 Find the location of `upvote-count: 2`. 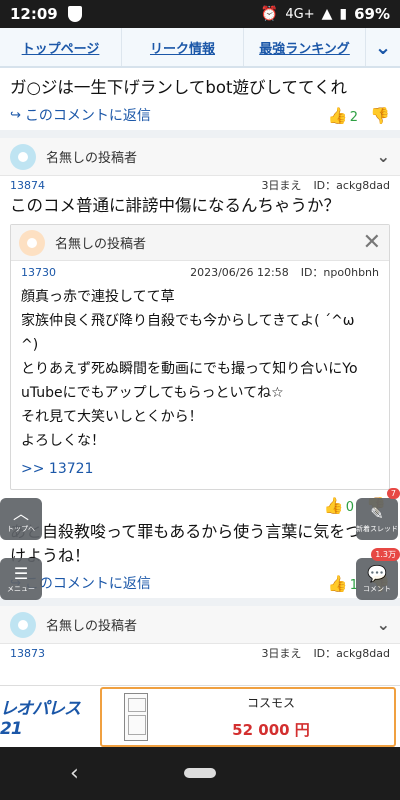

upvote-count: 2 is located at coordinates (354, 117).